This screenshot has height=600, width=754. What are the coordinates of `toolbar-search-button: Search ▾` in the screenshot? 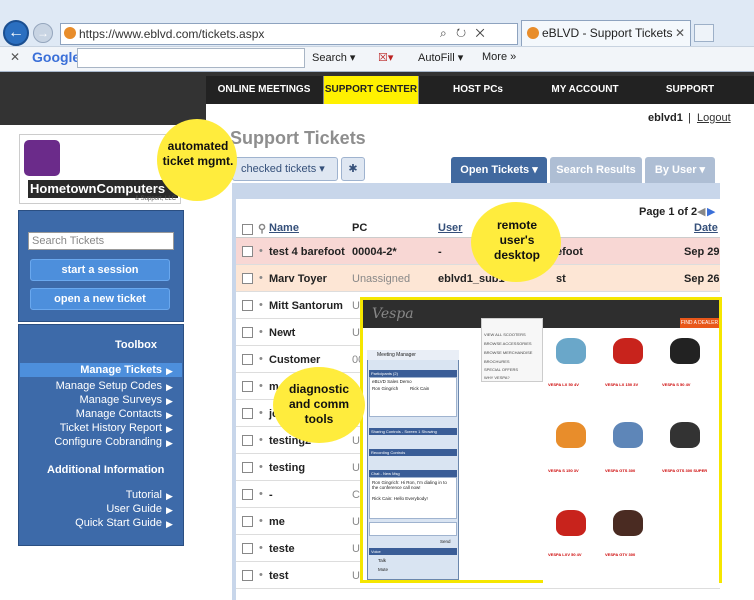 It's located at (333, 57).